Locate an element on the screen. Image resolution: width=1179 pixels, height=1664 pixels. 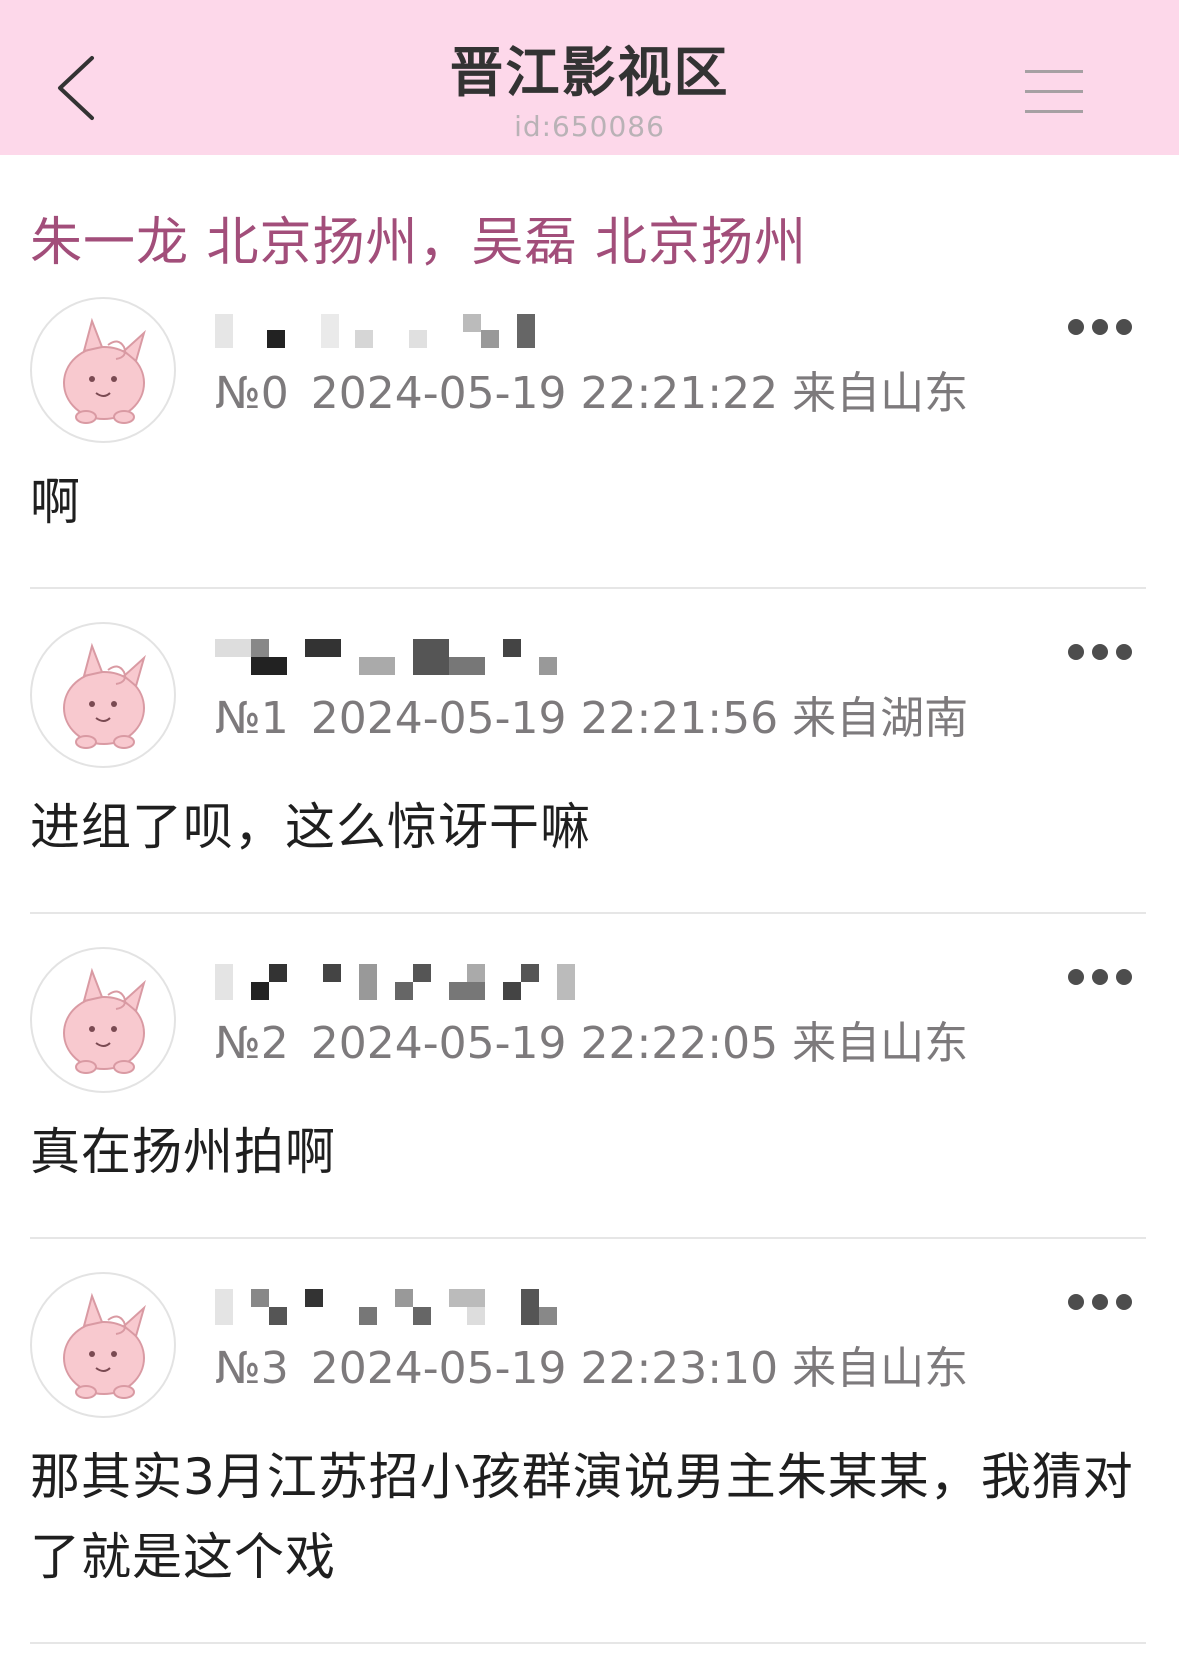
post-meta: №1 2024-05-19 22:21:56 来自湖南 is located at coordinates (591, 714).